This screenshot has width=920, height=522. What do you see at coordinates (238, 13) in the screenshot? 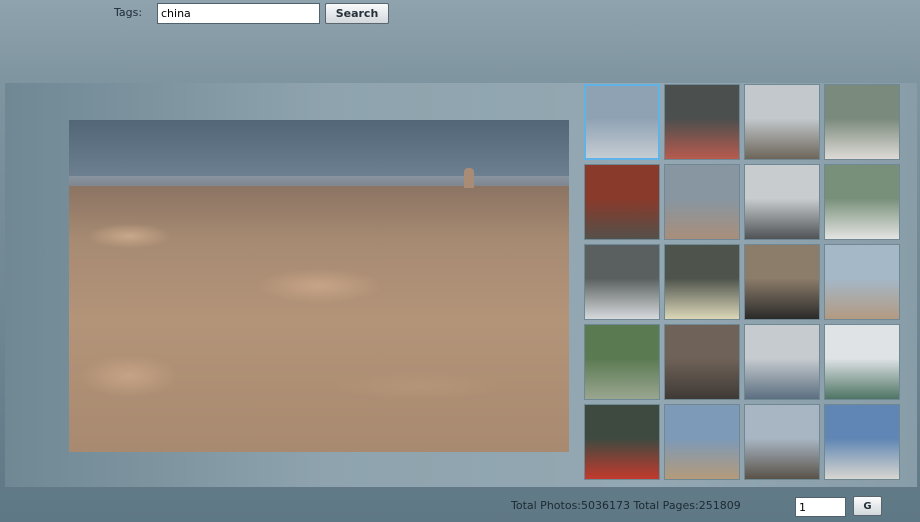
I see `tags-input` at bounding box center [238, 13].